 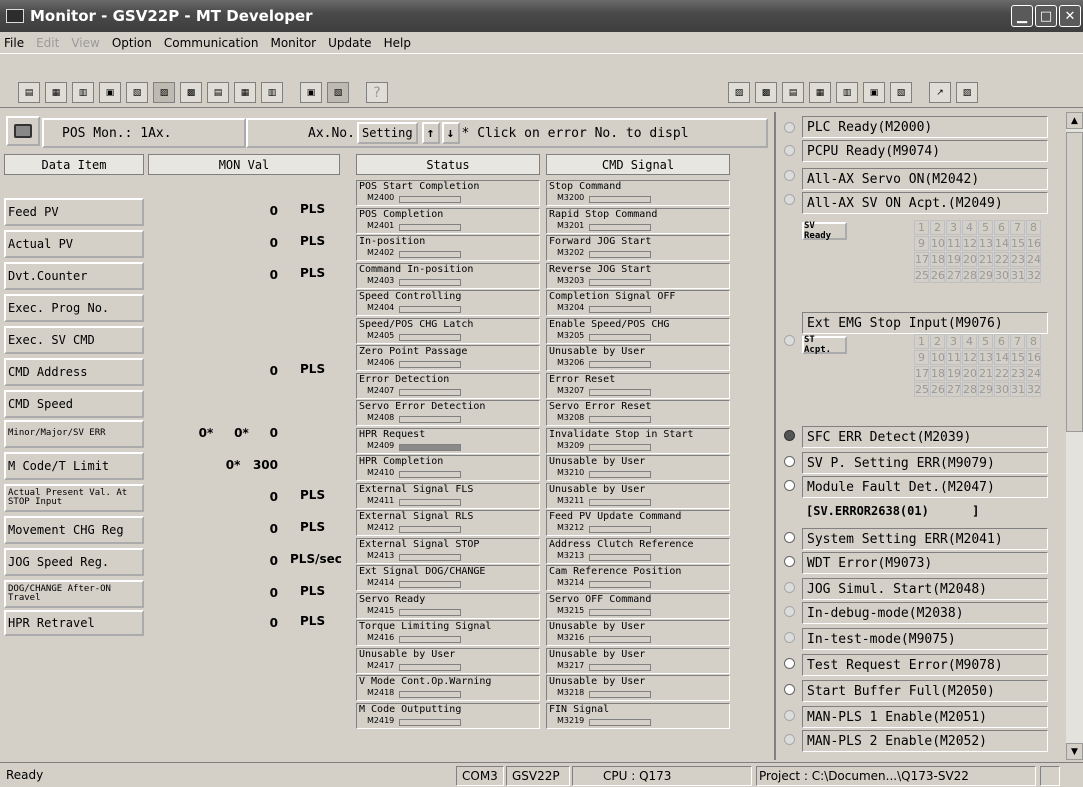 What do you see at coordinates (450, 133) in the screenshot?
I see `axis-down-button: ↓` at bounding box center [450, 133].